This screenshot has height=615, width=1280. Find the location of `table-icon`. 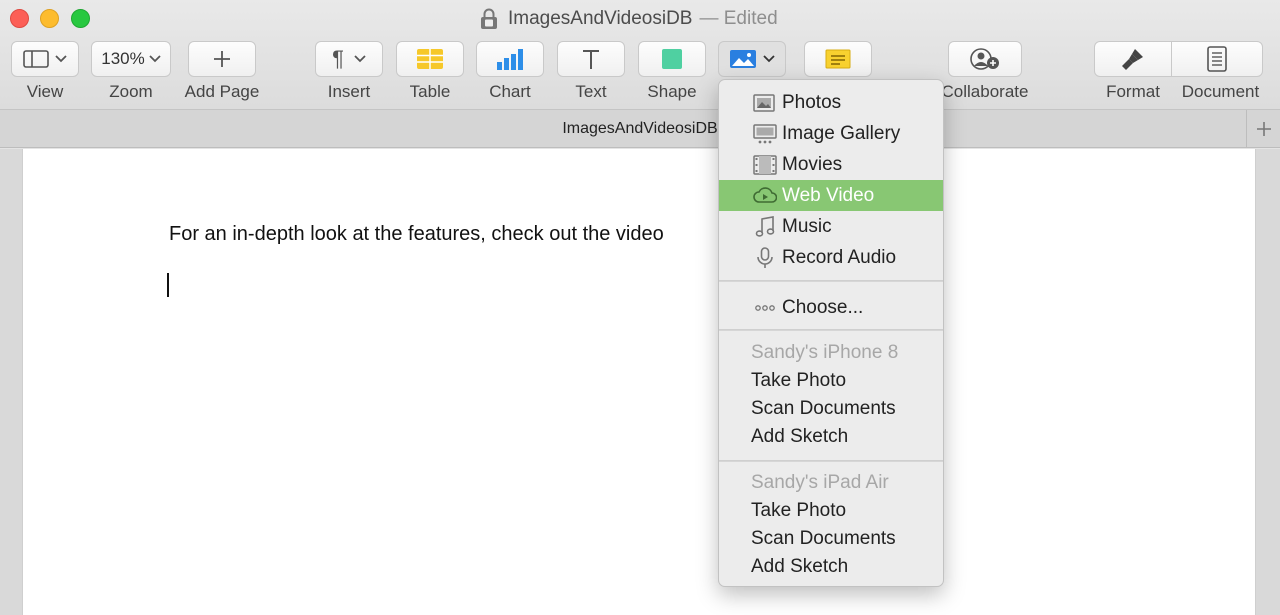

table-icon is located at coordinates (430, 59).